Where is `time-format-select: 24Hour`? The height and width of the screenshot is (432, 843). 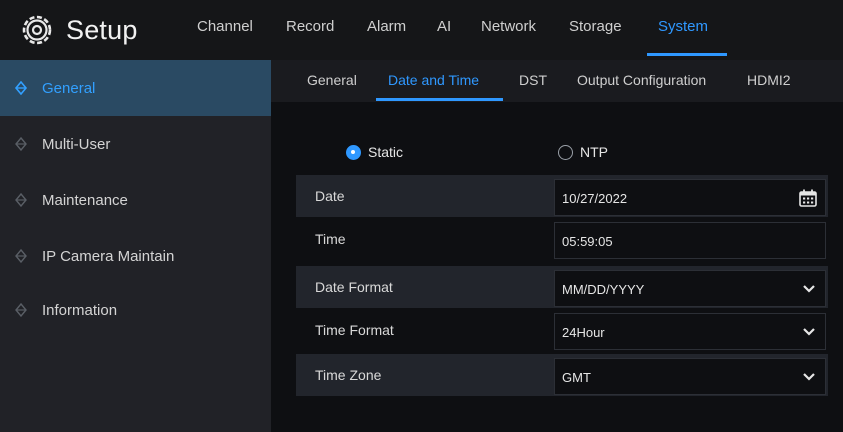
time-format-select: 24Hour is located at coordinates (690, 331).